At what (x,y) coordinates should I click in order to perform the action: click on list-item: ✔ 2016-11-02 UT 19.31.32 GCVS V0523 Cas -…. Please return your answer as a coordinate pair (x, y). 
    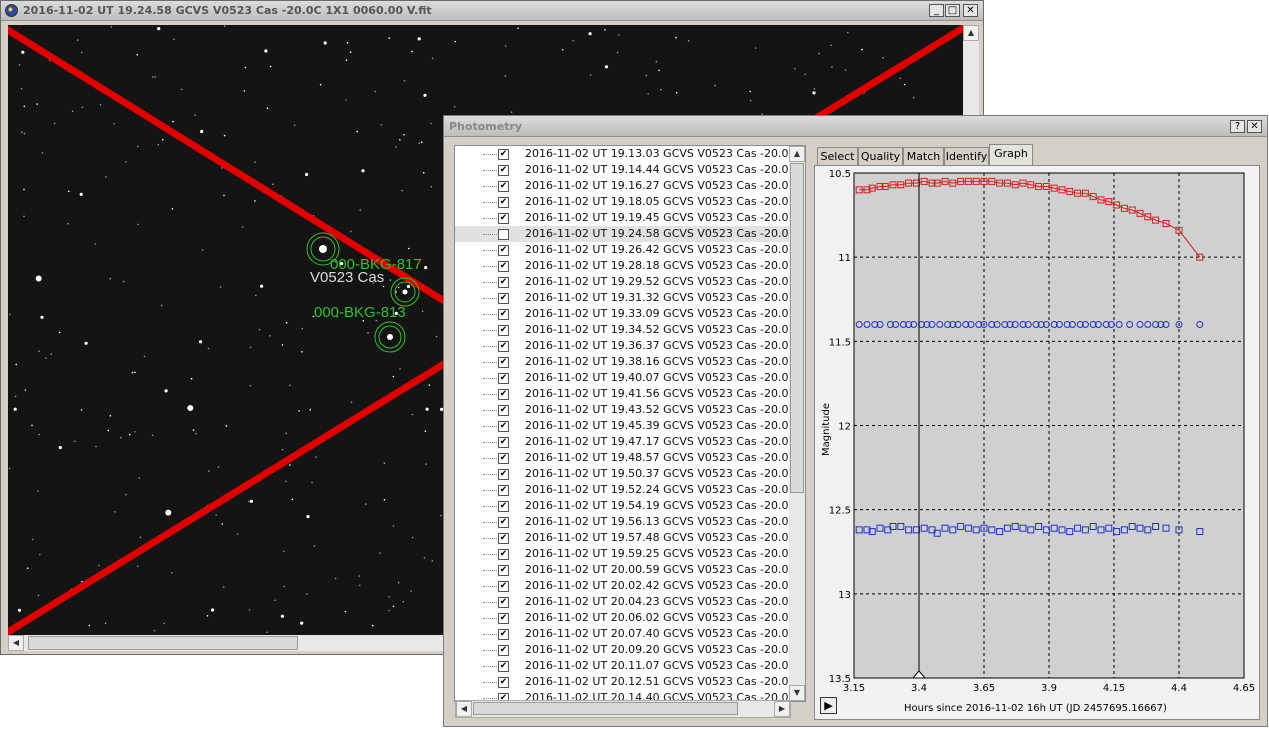
    Looking at the image, I should click on (628, 298).